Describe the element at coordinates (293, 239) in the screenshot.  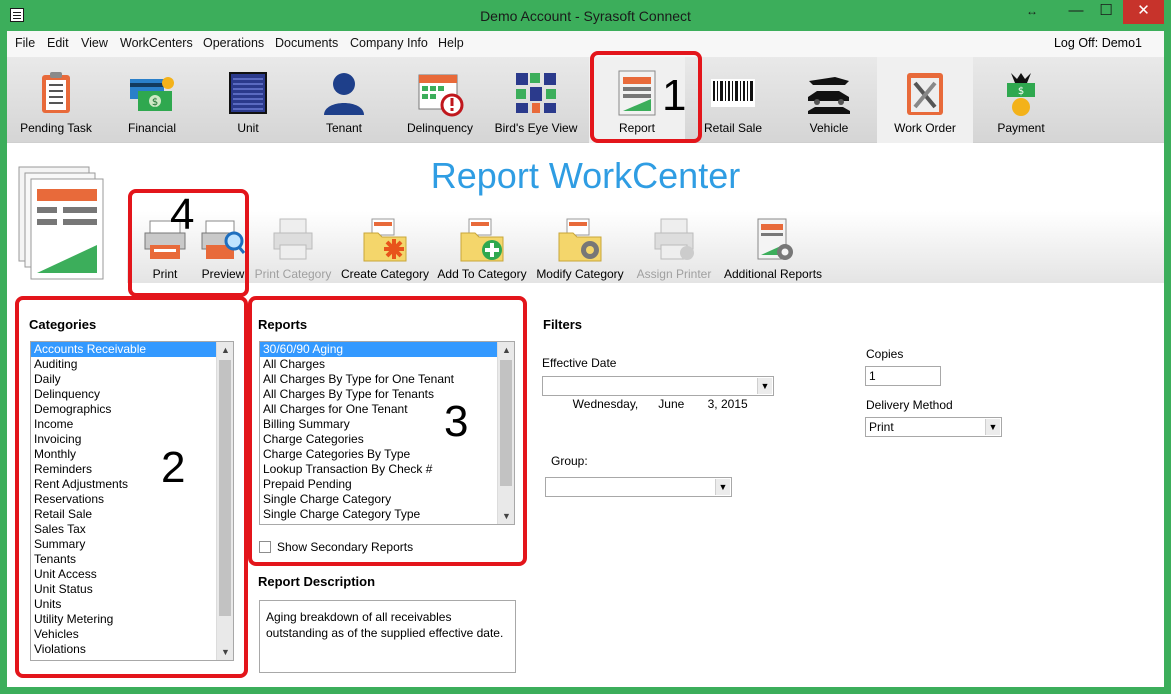
I see `print-category-icon` at that location.